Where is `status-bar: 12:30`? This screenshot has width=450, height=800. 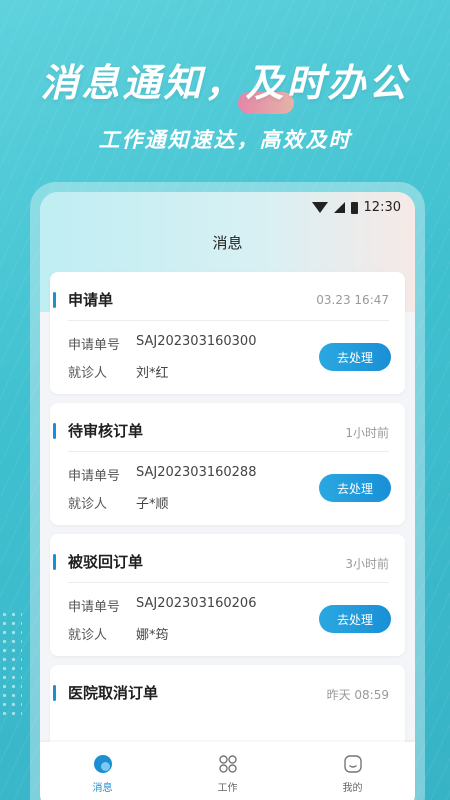
status-bar: 12:30 is located at coordinates (356, 207).